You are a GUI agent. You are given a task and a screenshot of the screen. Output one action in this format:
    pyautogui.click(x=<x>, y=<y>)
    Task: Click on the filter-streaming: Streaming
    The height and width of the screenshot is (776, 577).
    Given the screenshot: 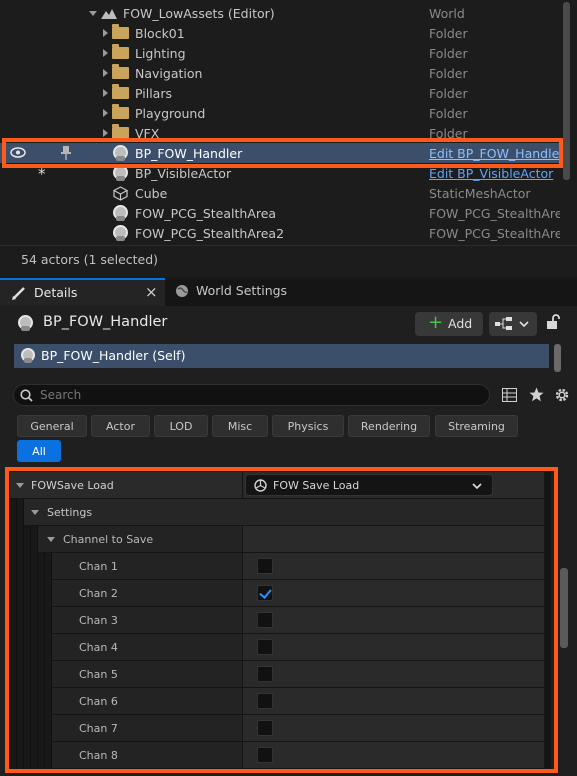 What is the action you would take?
    pyautogui.click(x=476, y=426)
    